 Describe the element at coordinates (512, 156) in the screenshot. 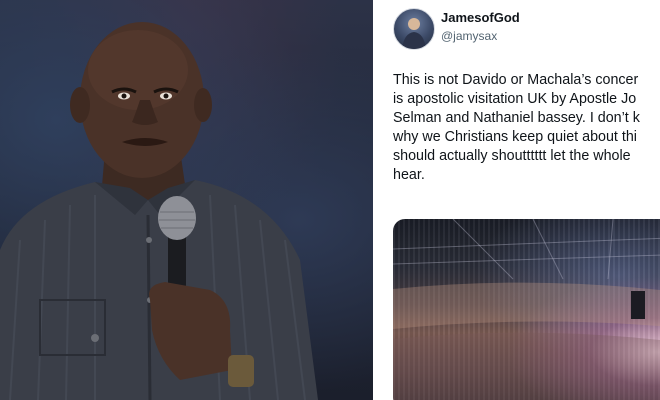

I see `tweet-text-line: should actually shoutttttt let the whole` at that location.